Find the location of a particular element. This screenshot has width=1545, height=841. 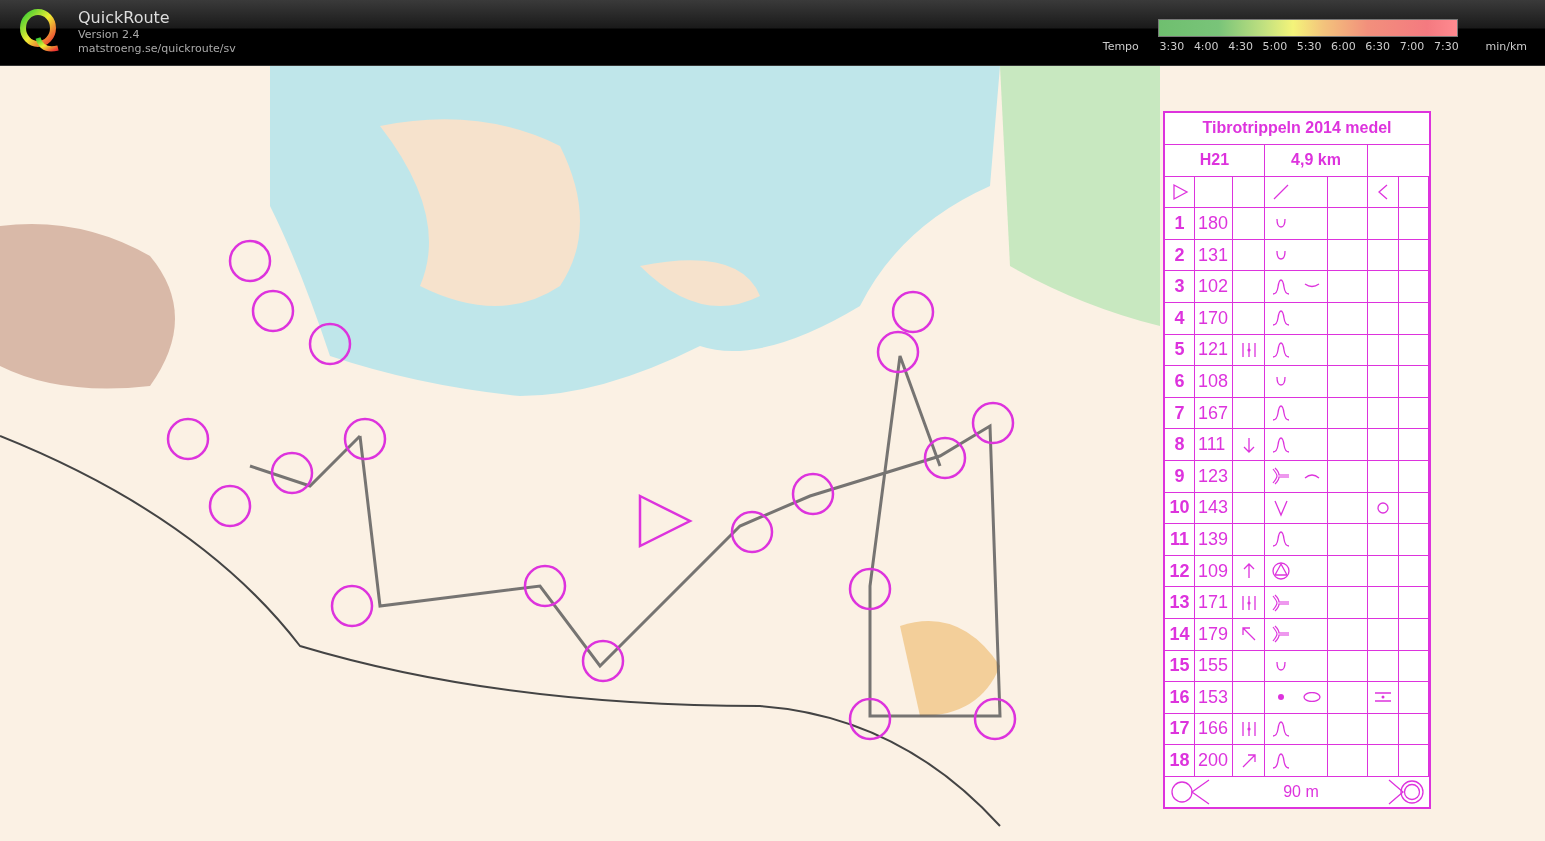

control-code: 109 is located at coordinates (1214, 571).